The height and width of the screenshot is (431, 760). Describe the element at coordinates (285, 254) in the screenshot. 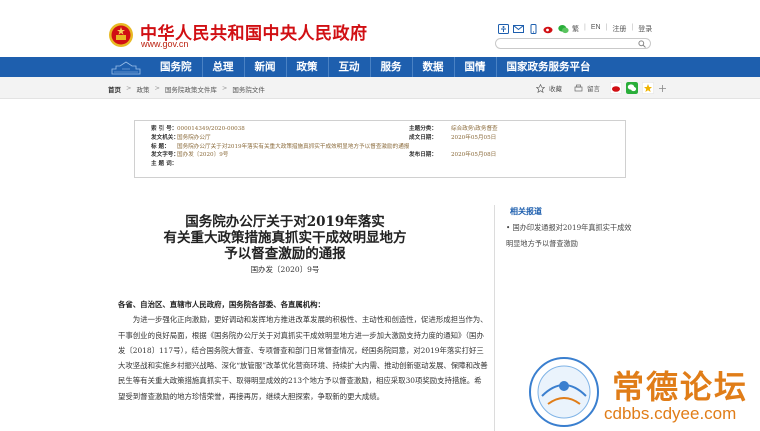

I see `article-title-line: 予以督查激励的通报` at that location.